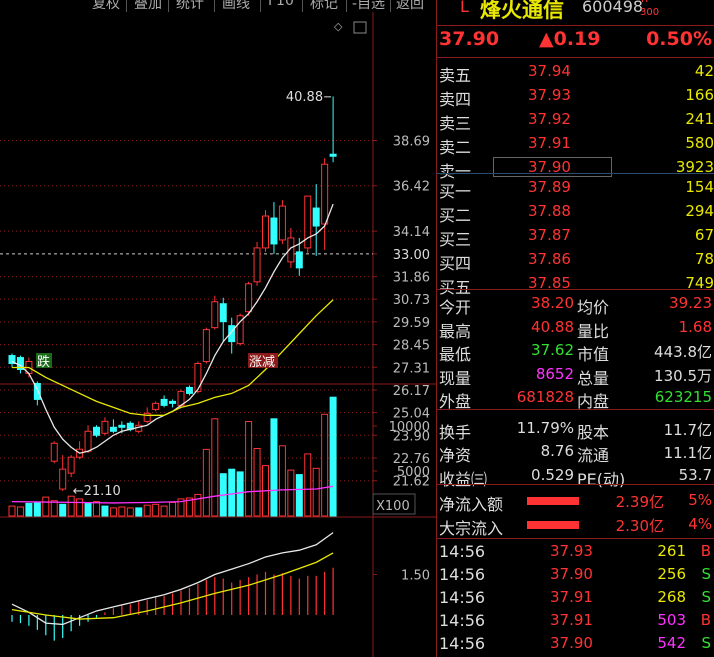  I want to click on chart-toolbar: 复权 叠加 统计 画线 F10 标记 -自选 返回, so click(217, 6).